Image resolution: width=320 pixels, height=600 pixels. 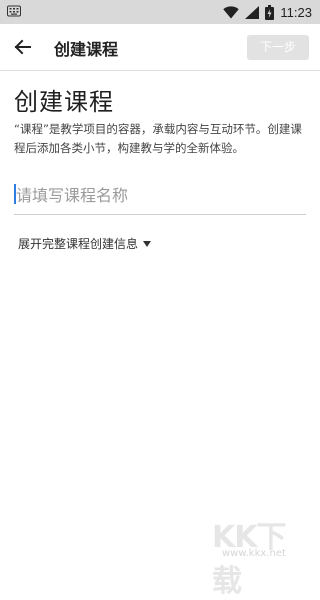 I want to click on course-name-placeholder: 请填写课程名称, so click(x=72, y=195).